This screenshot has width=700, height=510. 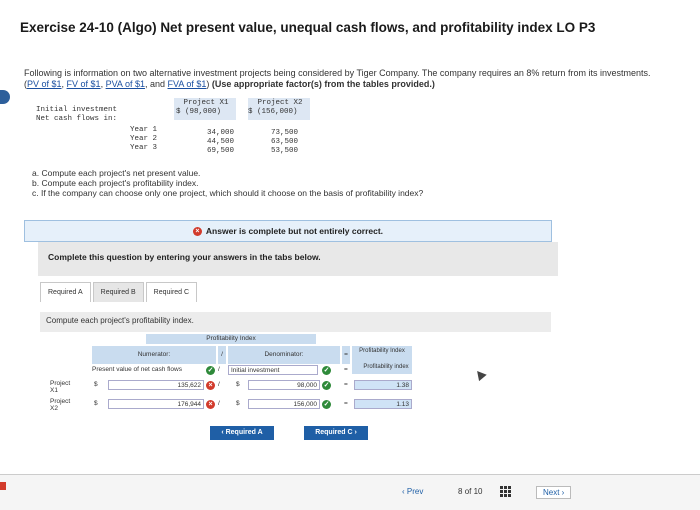 I want to click on prev-required-button: ‹ Required A, so click(x=242, y=433).